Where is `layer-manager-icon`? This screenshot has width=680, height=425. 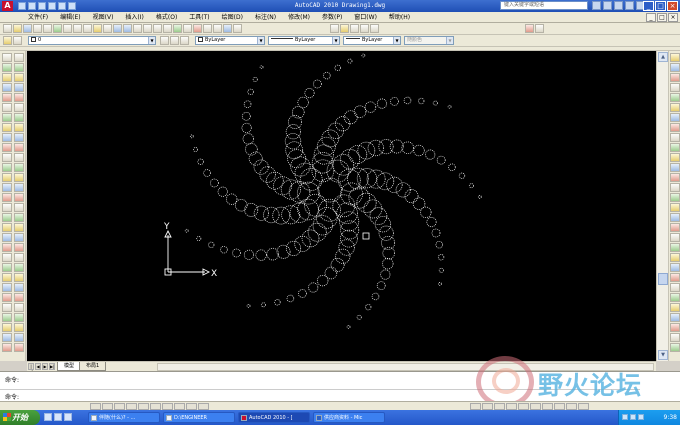 layer-manager-icon is located at coordinates (7, 40).